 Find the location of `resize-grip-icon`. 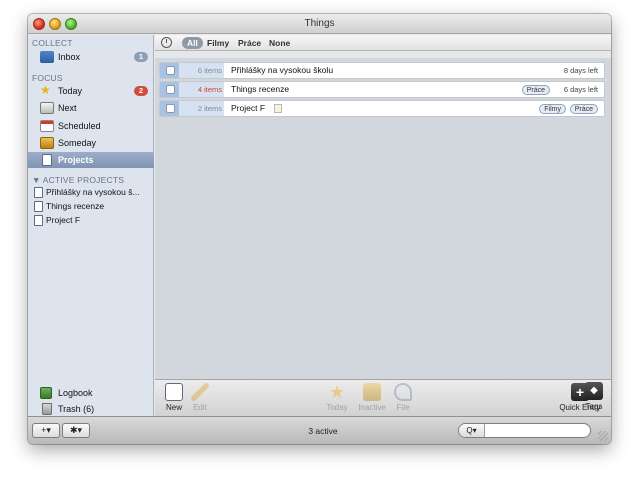

resize-grip-icon is located at coordinates (603, 436).